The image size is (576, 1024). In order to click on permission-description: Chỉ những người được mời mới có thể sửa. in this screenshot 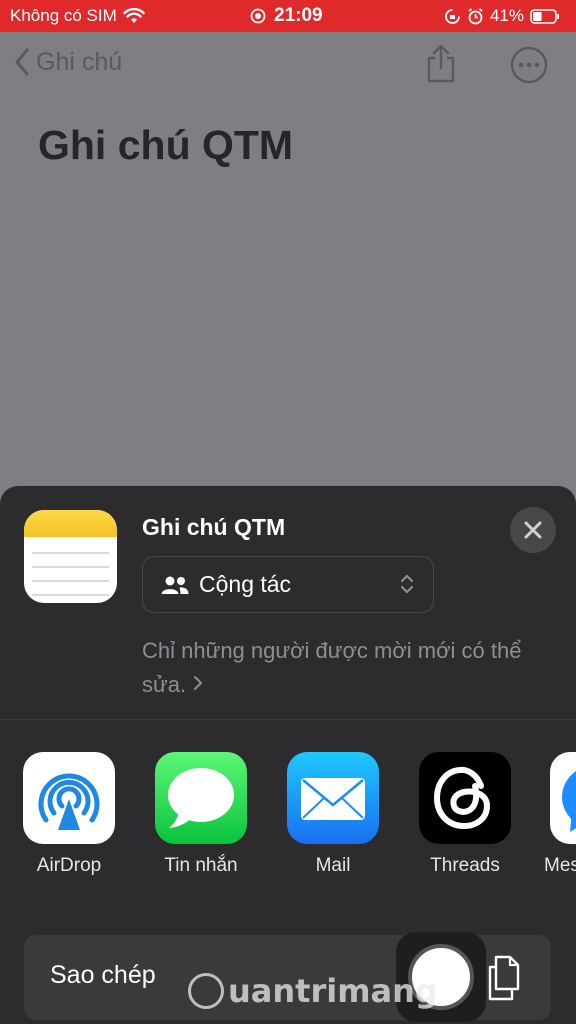, I will do `click(352, 668)`.